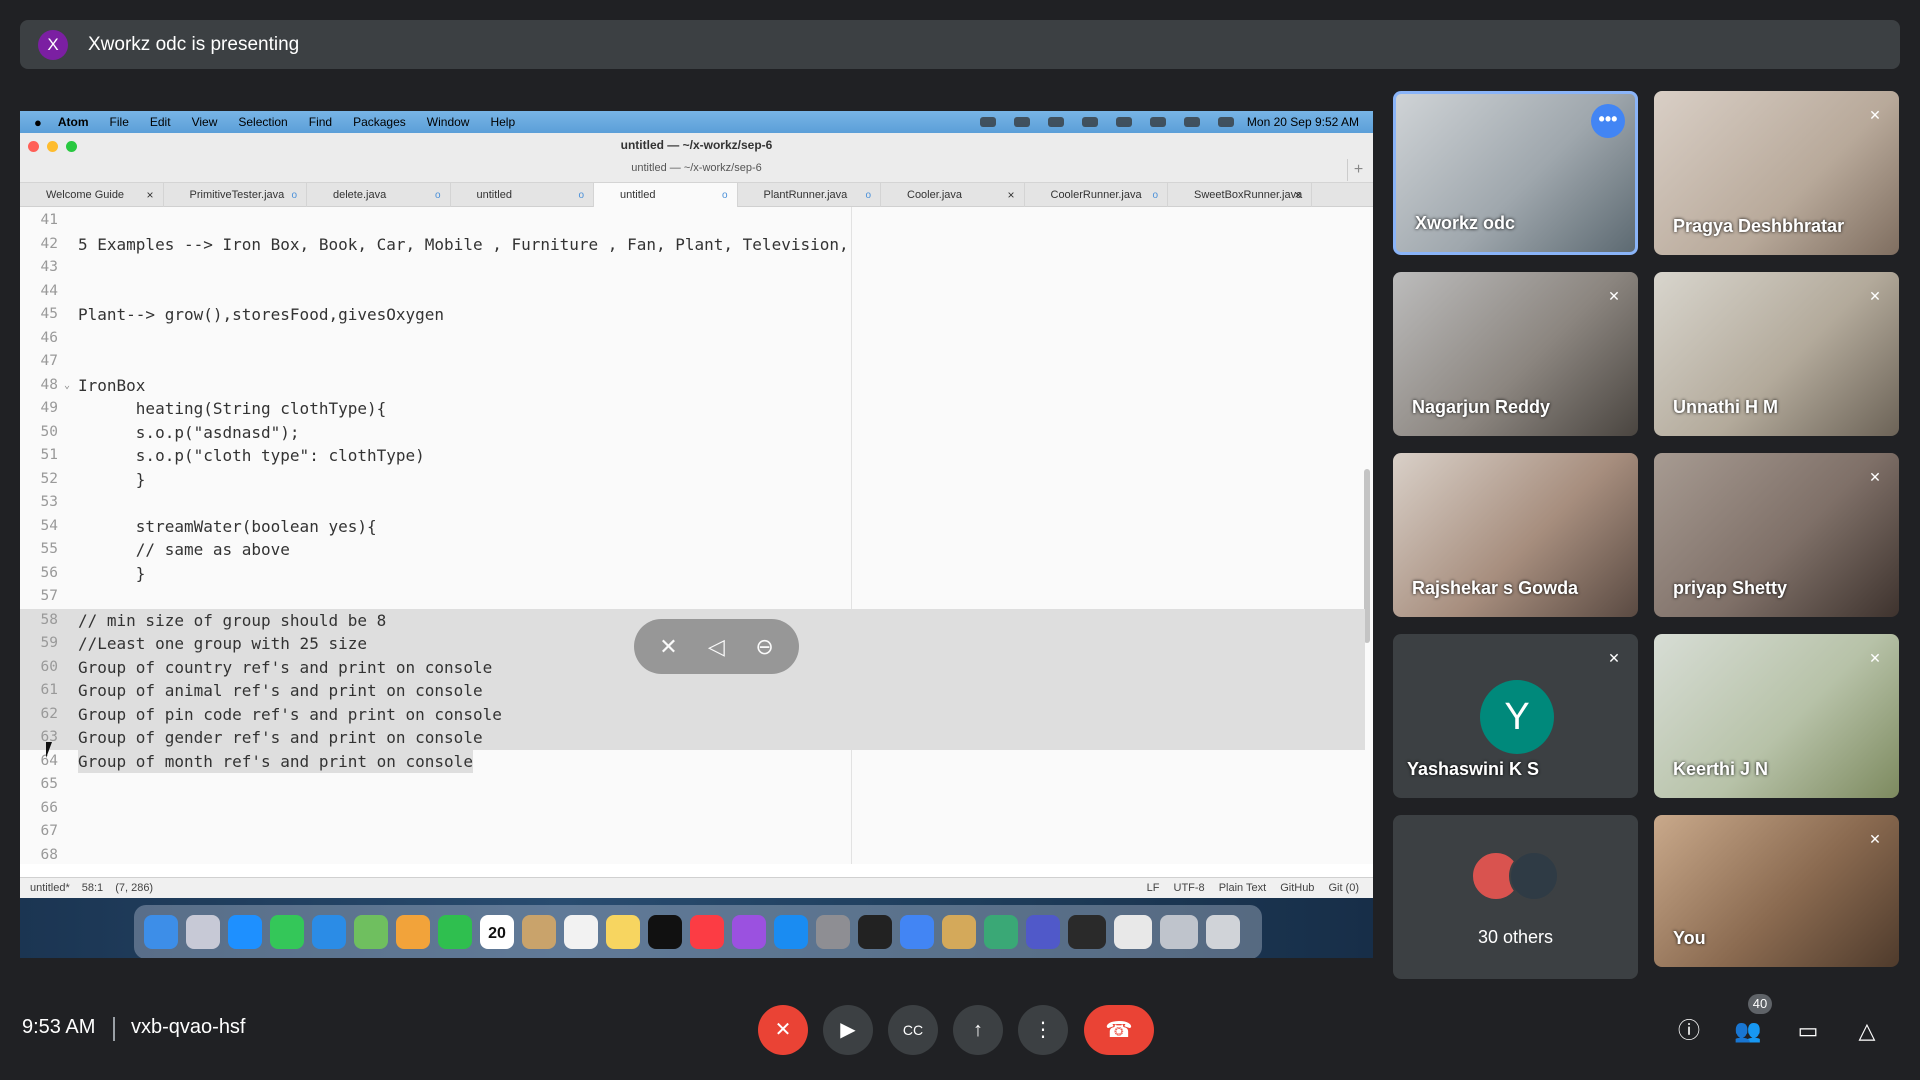  What do you see at coordinates (67, 385) in the screenshot?
I see `fold-chevron-icon: ⌄` at bounding box center [67, 385].